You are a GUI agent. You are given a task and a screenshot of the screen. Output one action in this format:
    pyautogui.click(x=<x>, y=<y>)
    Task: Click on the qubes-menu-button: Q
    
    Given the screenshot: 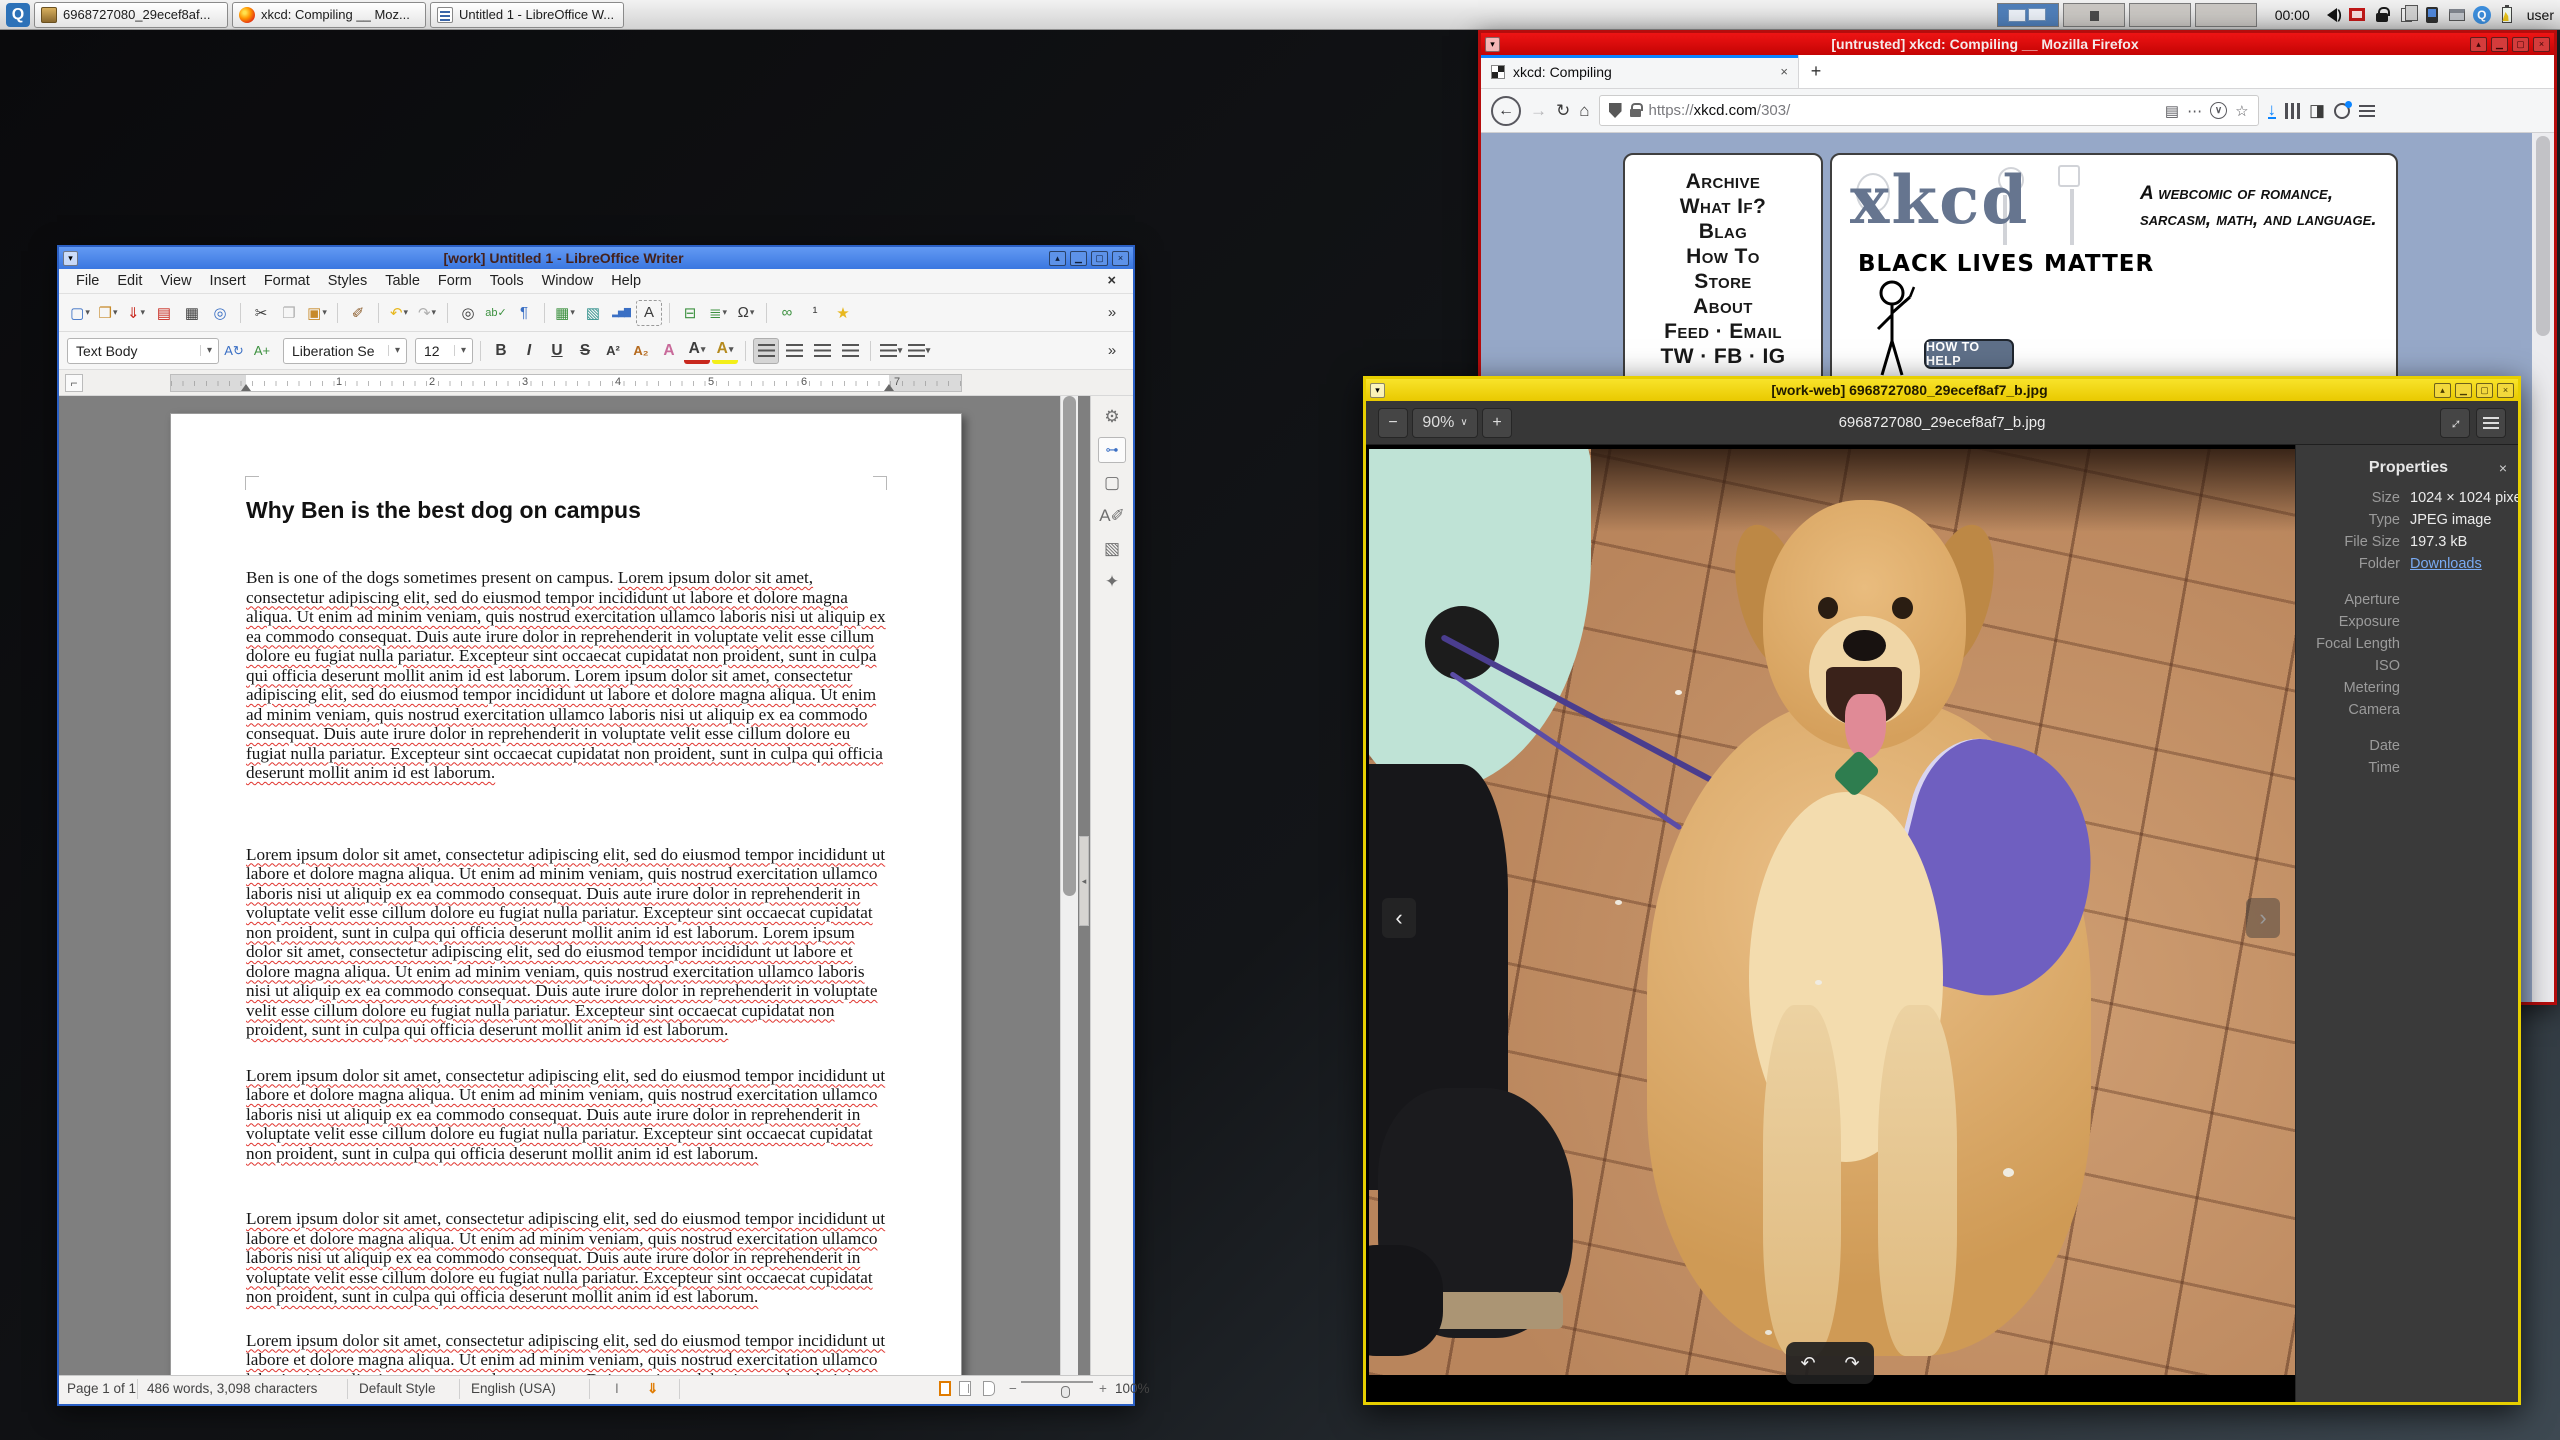 What is the action you would take?
    pyautogui.click(x=18, y=14)
    